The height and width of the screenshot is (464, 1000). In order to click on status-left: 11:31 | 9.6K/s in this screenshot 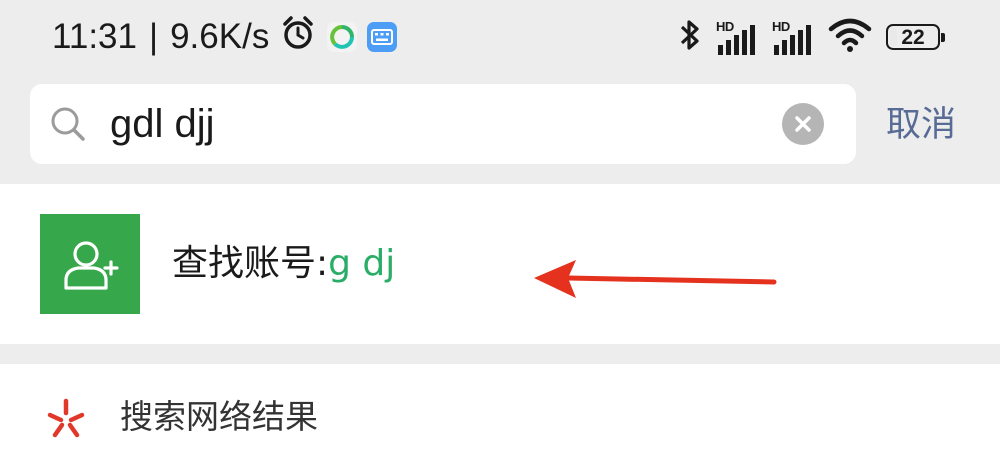, I will do `click(225, 37)`.